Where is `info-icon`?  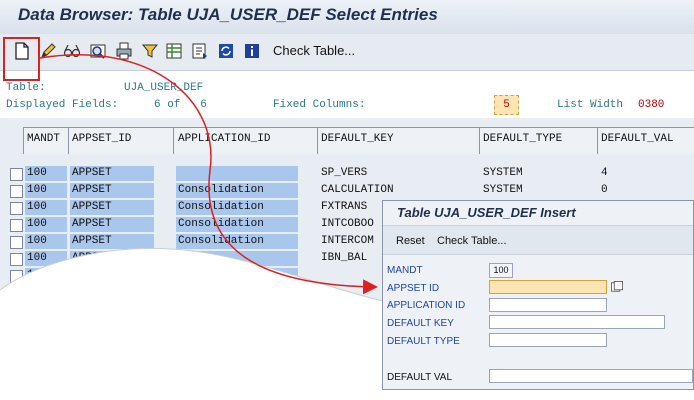 info-icon is located at coordinates (252, 51).